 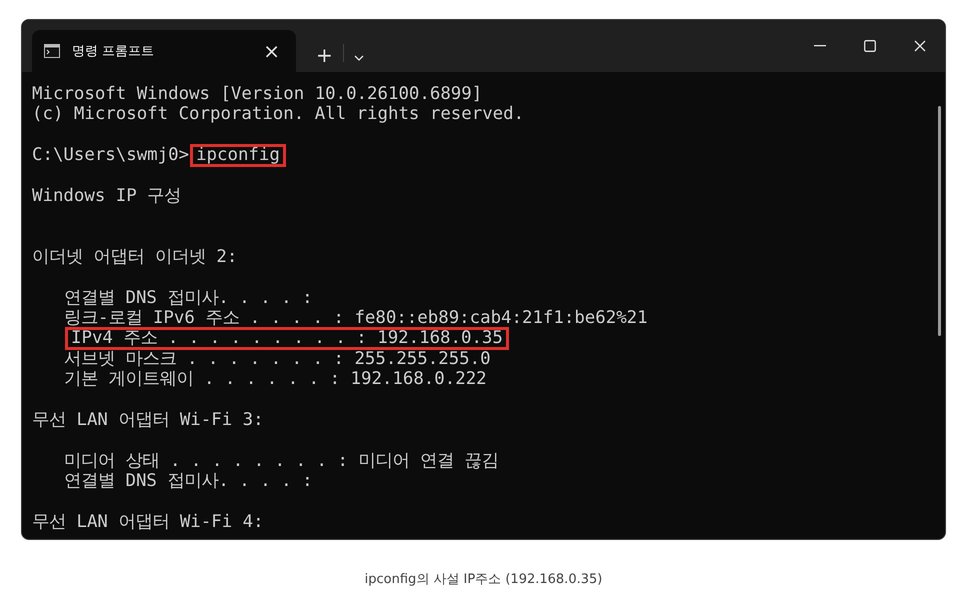 What do you see at coordinates (281, 461) in the screenshot?
I see `terminal-text: 미디어 상태 . . . . . . . . : 미디어 연결 끊김` at bounding box center [281, 461].